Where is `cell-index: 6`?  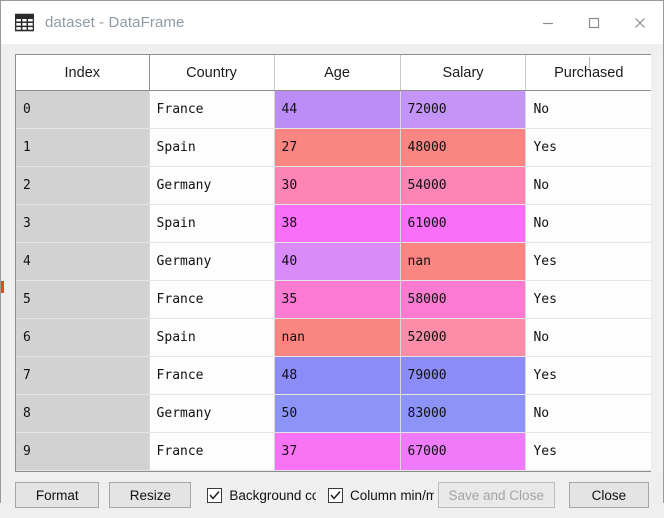
cell-index: 6 is located at coordinates (83, 337).